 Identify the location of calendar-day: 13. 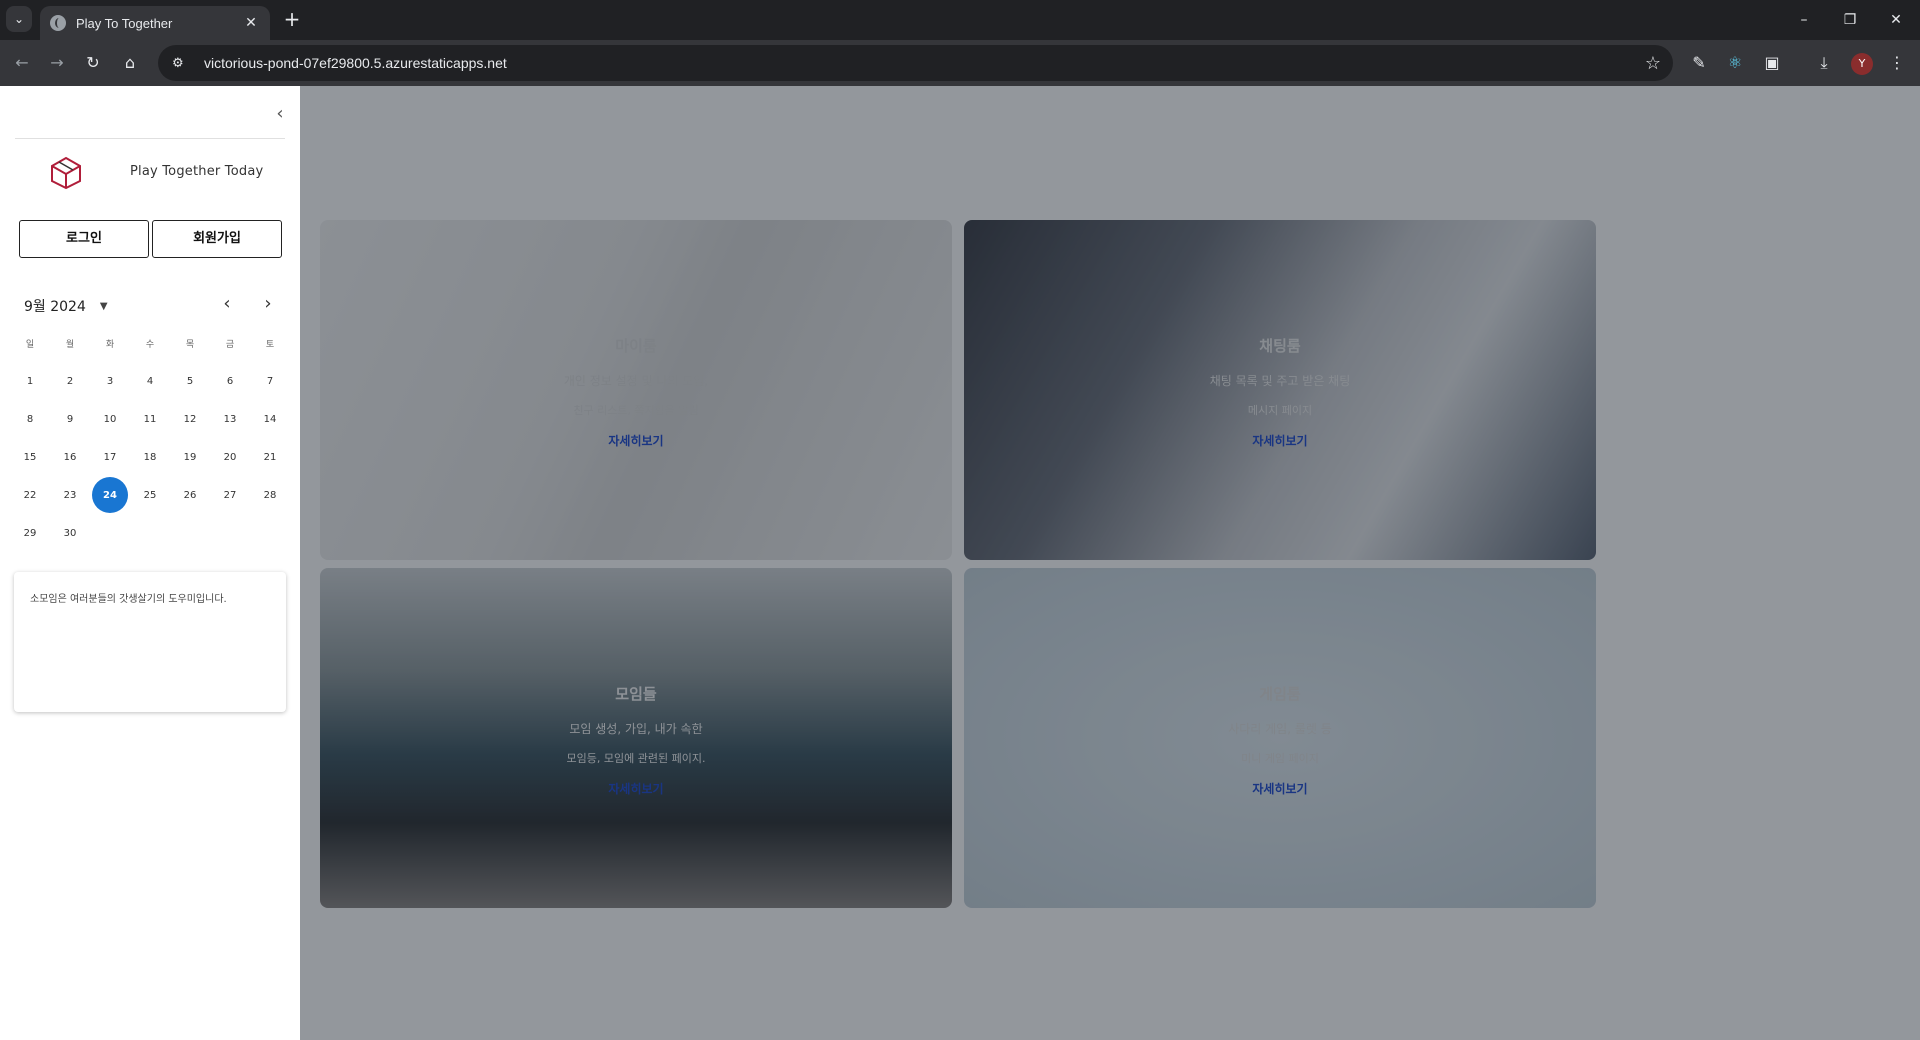
(230, 419).